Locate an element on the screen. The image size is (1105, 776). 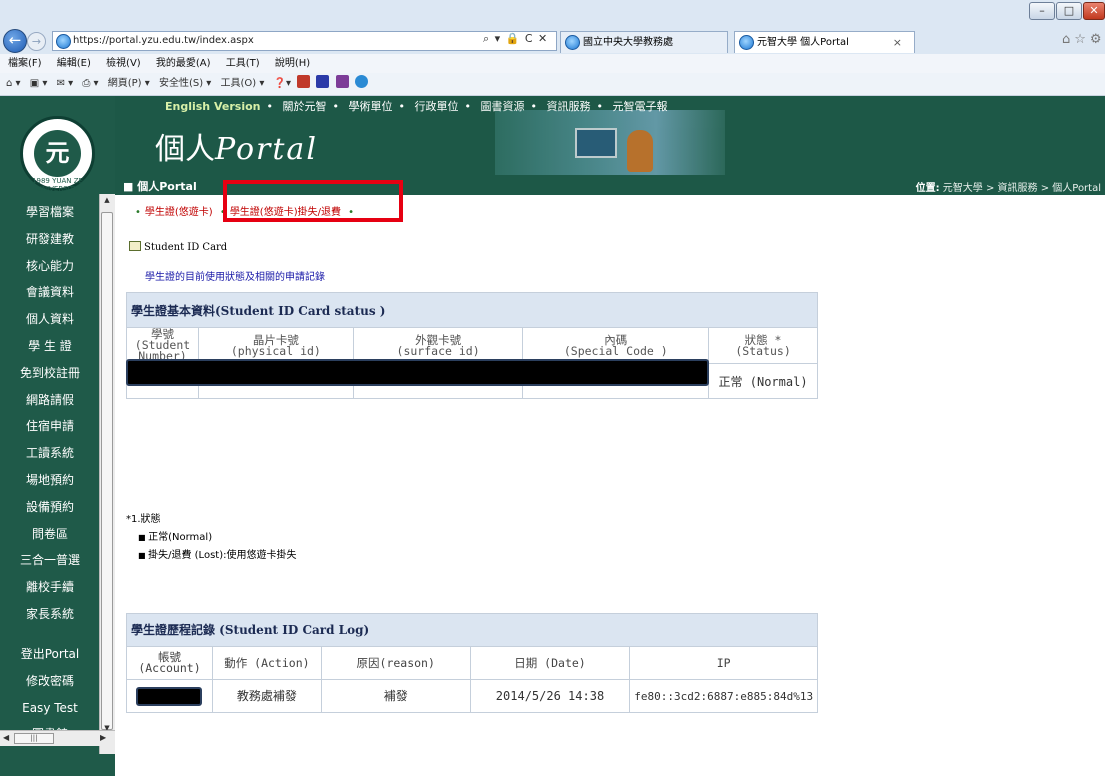
mail-icon: ✉ ▾ is located at coordinates (65, 84).